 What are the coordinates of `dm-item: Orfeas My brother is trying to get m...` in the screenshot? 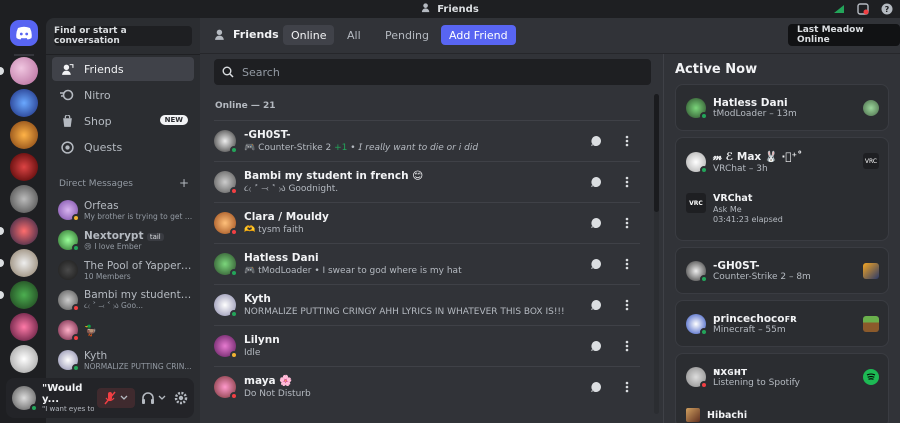 It's located at (123, 210).